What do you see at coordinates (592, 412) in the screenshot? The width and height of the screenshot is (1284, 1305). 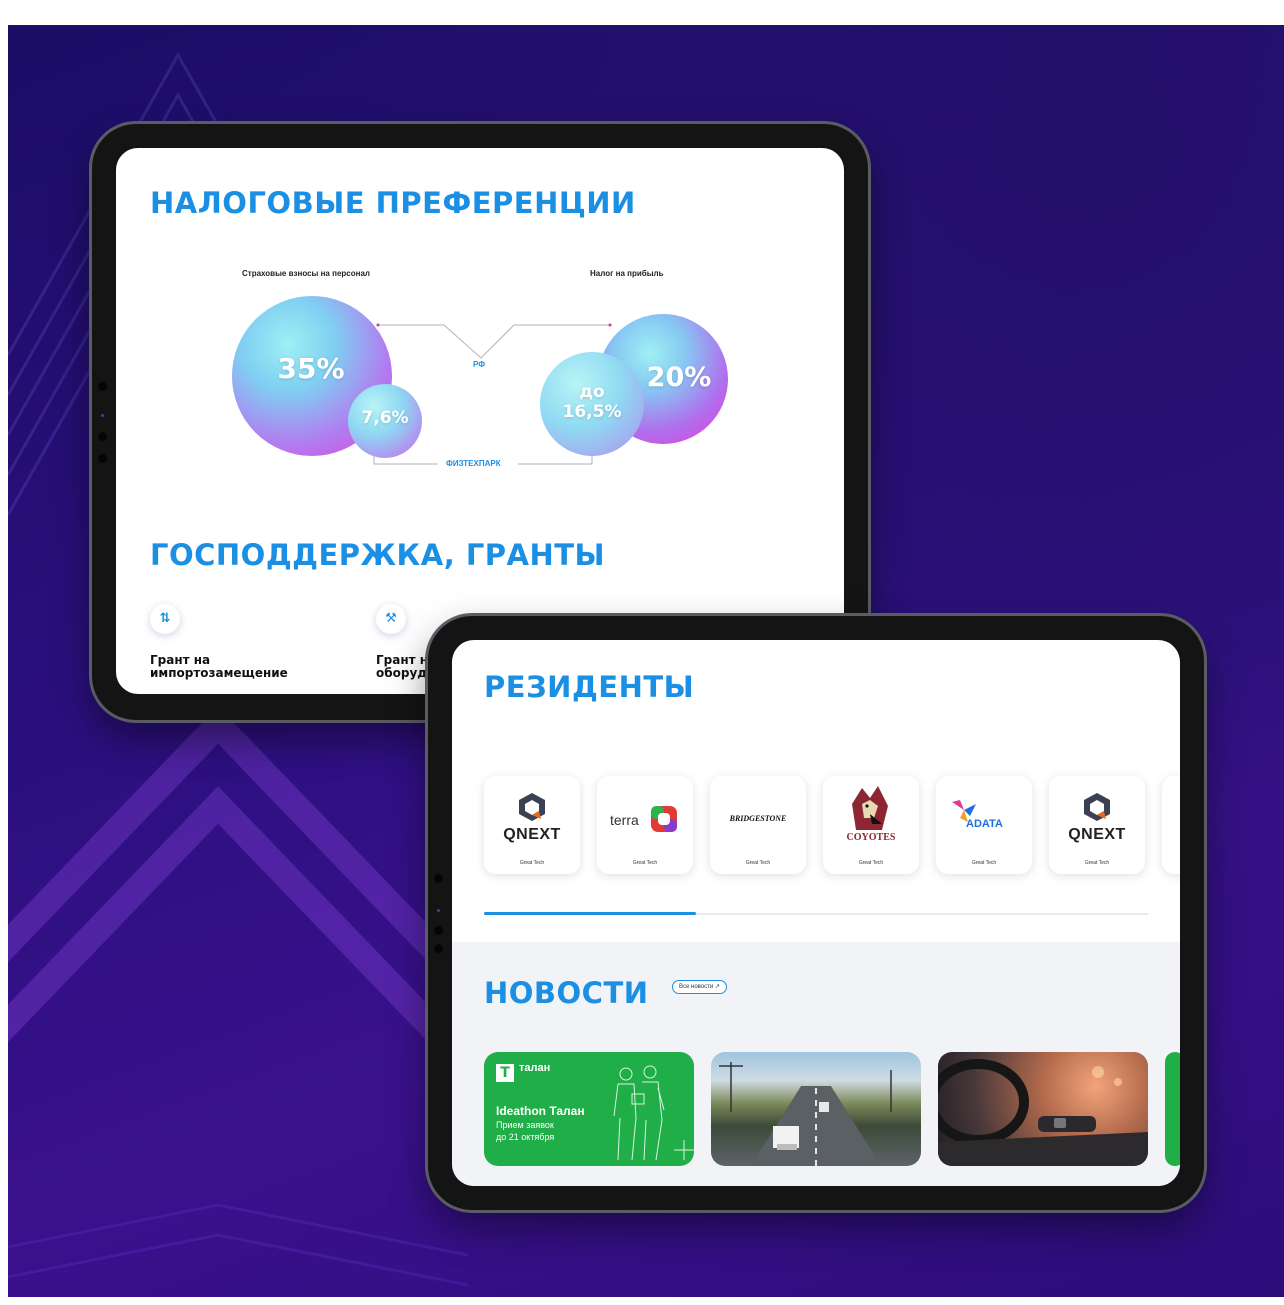 I see `sphere-165-text: 16,5%` at bounding box center [592, 412].